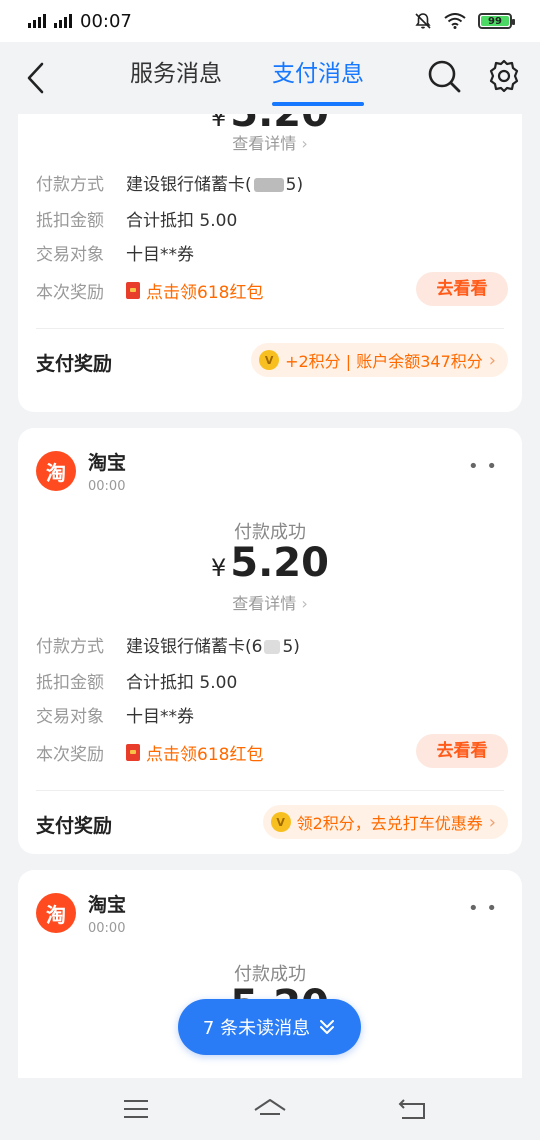 The height and width of the screenshot is (1140, 540). I want to click on back-button, so click(37, 78).